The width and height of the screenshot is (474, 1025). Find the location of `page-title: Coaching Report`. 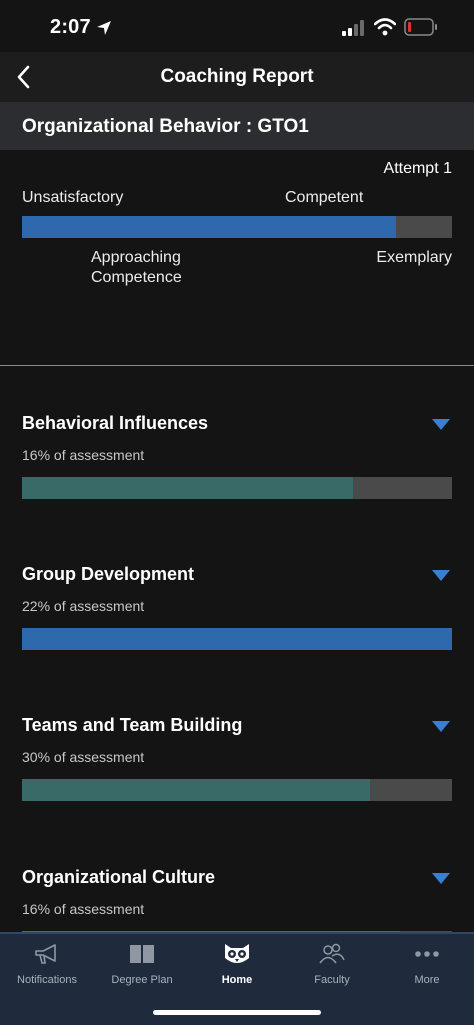

page-title: Coaching Report is located at coordinates (237, 76).